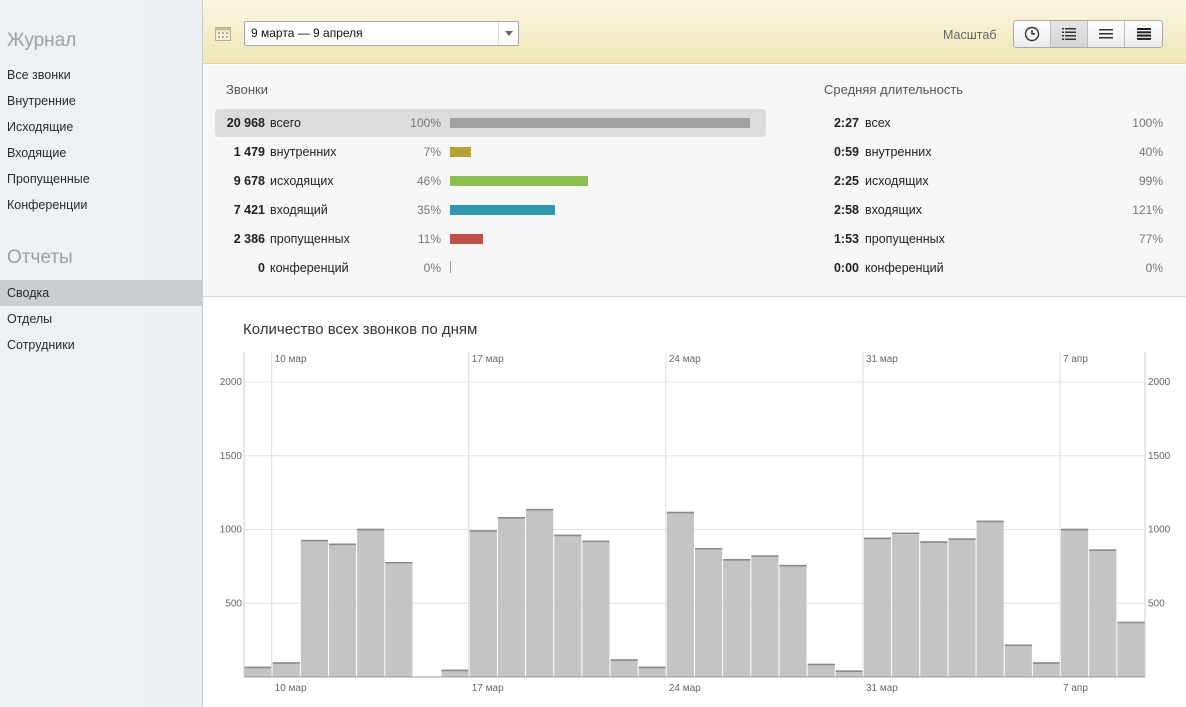 Image resolution: width=1186 pixels, height=707 pixels. What do you see at coordinates (1159, 530) in the screenshot?
I see `y-tick-label-right: 1000` at bounding box center [1159, 530].